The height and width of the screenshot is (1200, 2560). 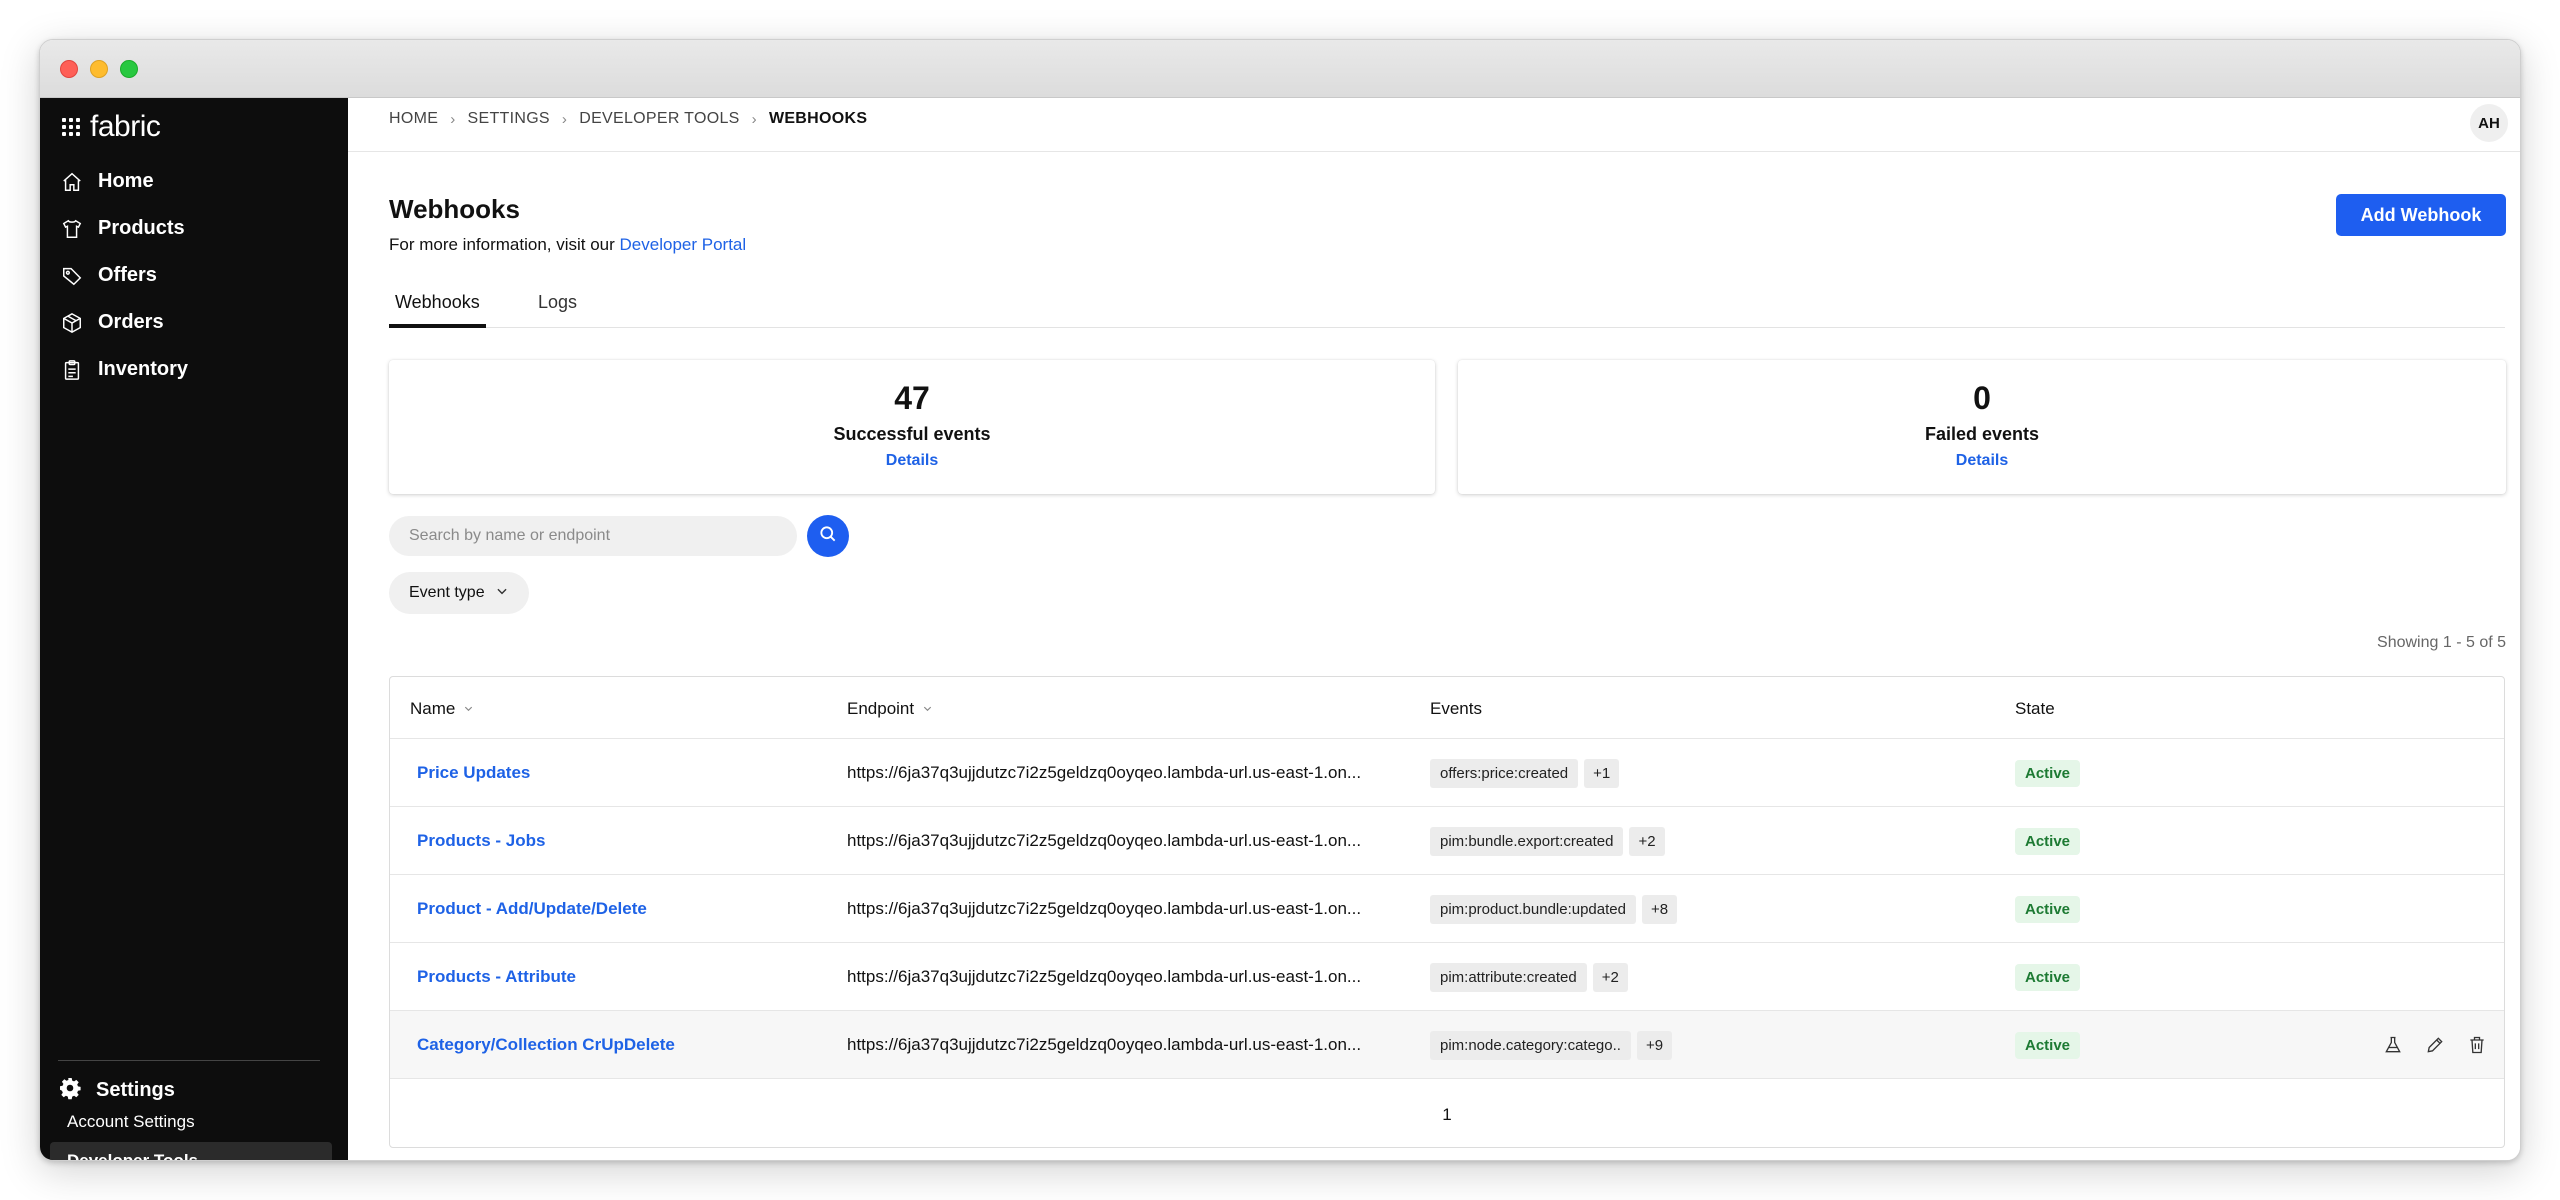 I want to click on box-icon, so click(x=72, y=323).